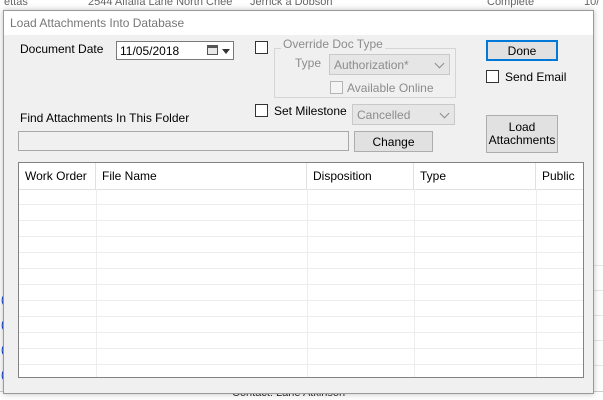  What do you see at coordinates (183, 141) in the screenshot?
I see `folder-path-field` at bounding box center [183, 141].